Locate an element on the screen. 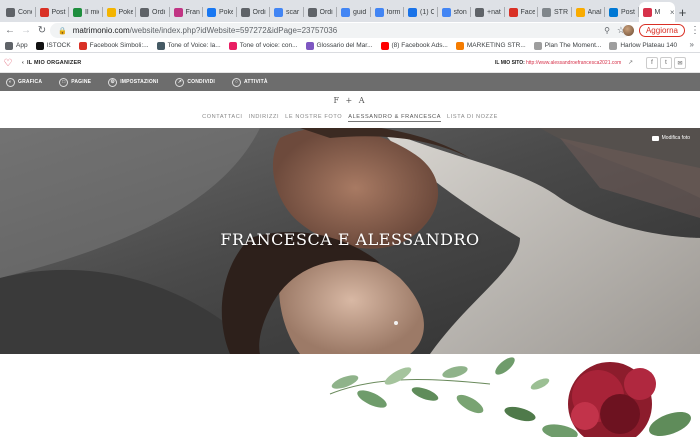  bookmark-label: App is located at coordinates (22, 45).